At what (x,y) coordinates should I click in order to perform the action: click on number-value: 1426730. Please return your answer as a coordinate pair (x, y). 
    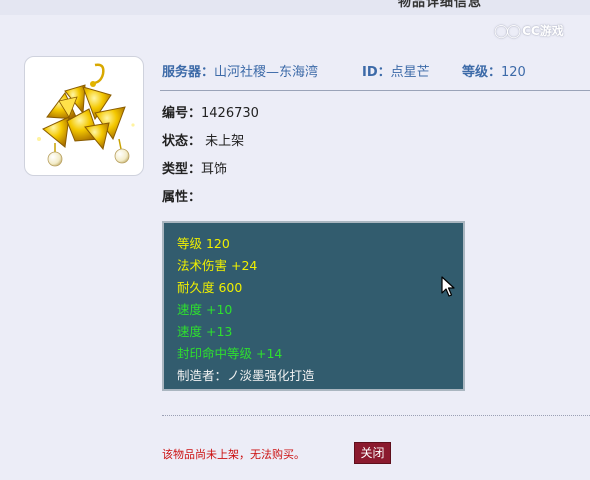
    Looking at the image, I should click on (230, 113).